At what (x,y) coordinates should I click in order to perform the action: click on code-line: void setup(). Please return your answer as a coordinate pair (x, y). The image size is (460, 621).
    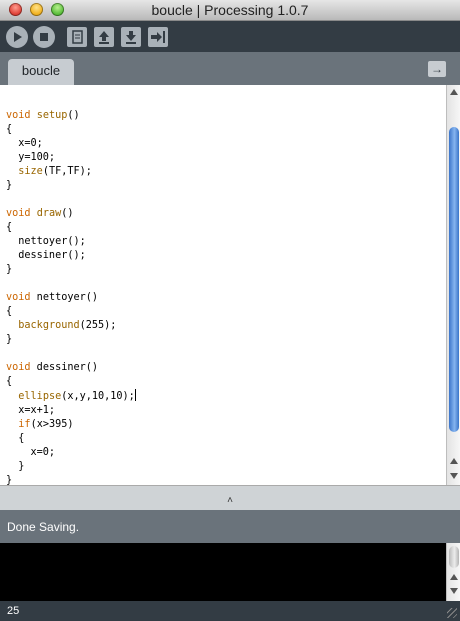
    Looking at the image, I should click on (43, 115).